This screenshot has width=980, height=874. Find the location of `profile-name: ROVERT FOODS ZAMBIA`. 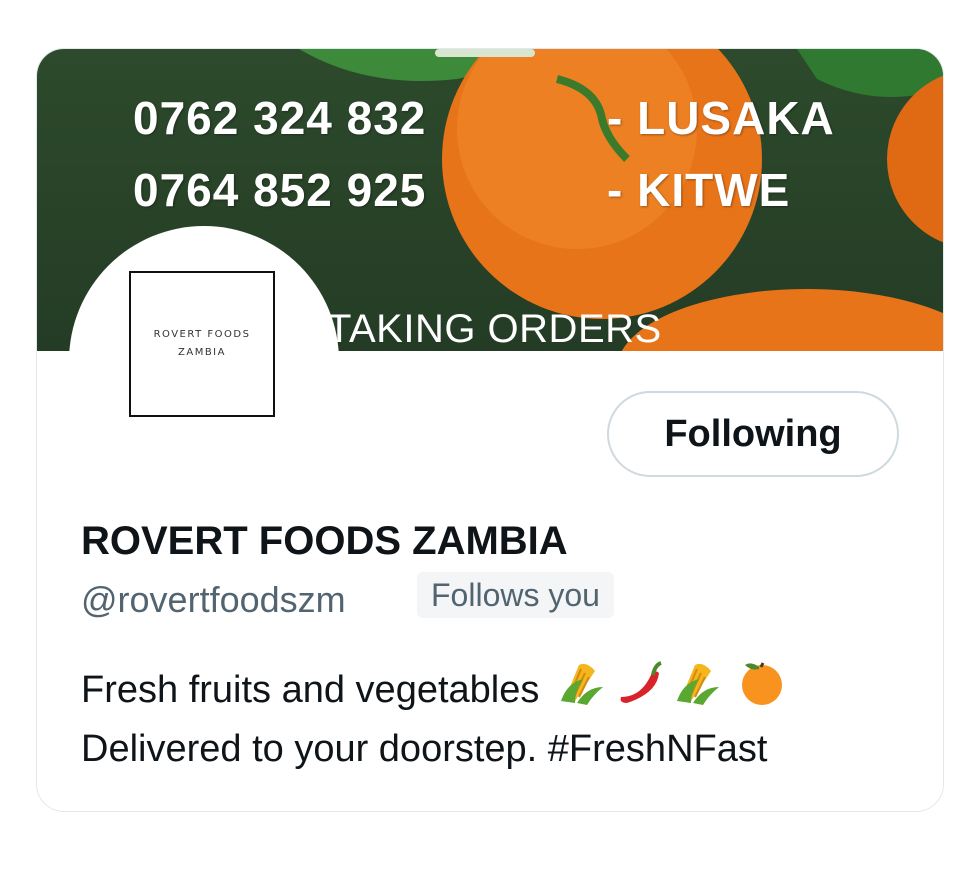

profile-name: ROVERT FOODS ZAMBIA is located at coordinates (324, 541).